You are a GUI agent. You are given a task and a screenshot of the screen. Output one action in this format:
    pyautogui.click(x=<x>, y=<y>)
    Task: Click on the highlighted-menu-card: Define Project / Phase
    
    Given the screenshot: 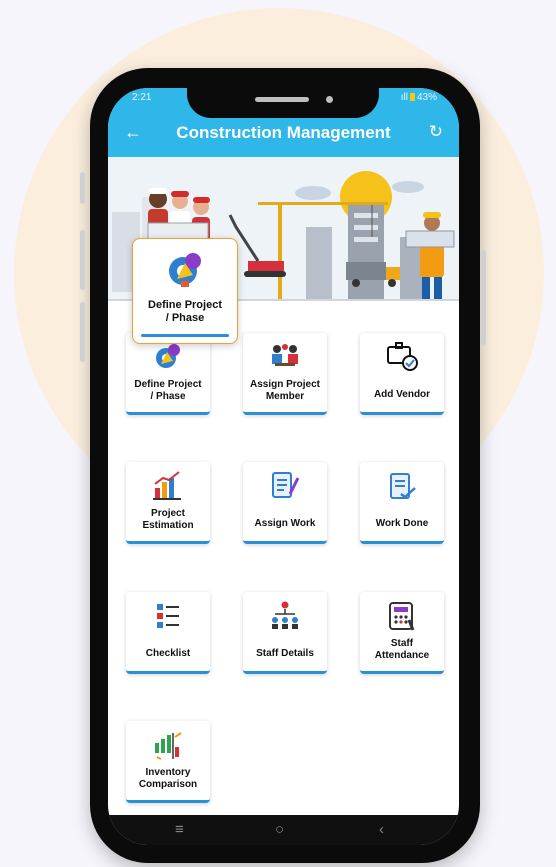 What is the action you would take?
    pyautogui.click(x=185, y=291)
    